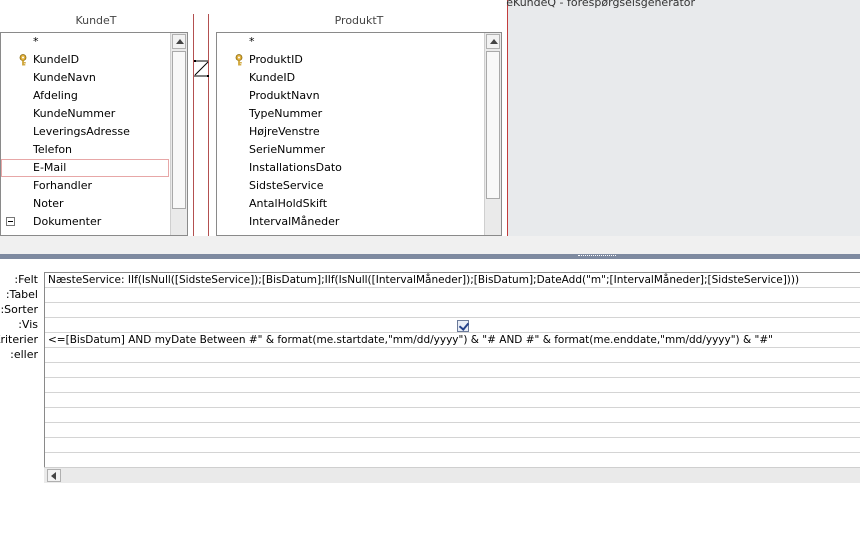  I want to click on field-item: InstallationsDato, so click(350, 168).